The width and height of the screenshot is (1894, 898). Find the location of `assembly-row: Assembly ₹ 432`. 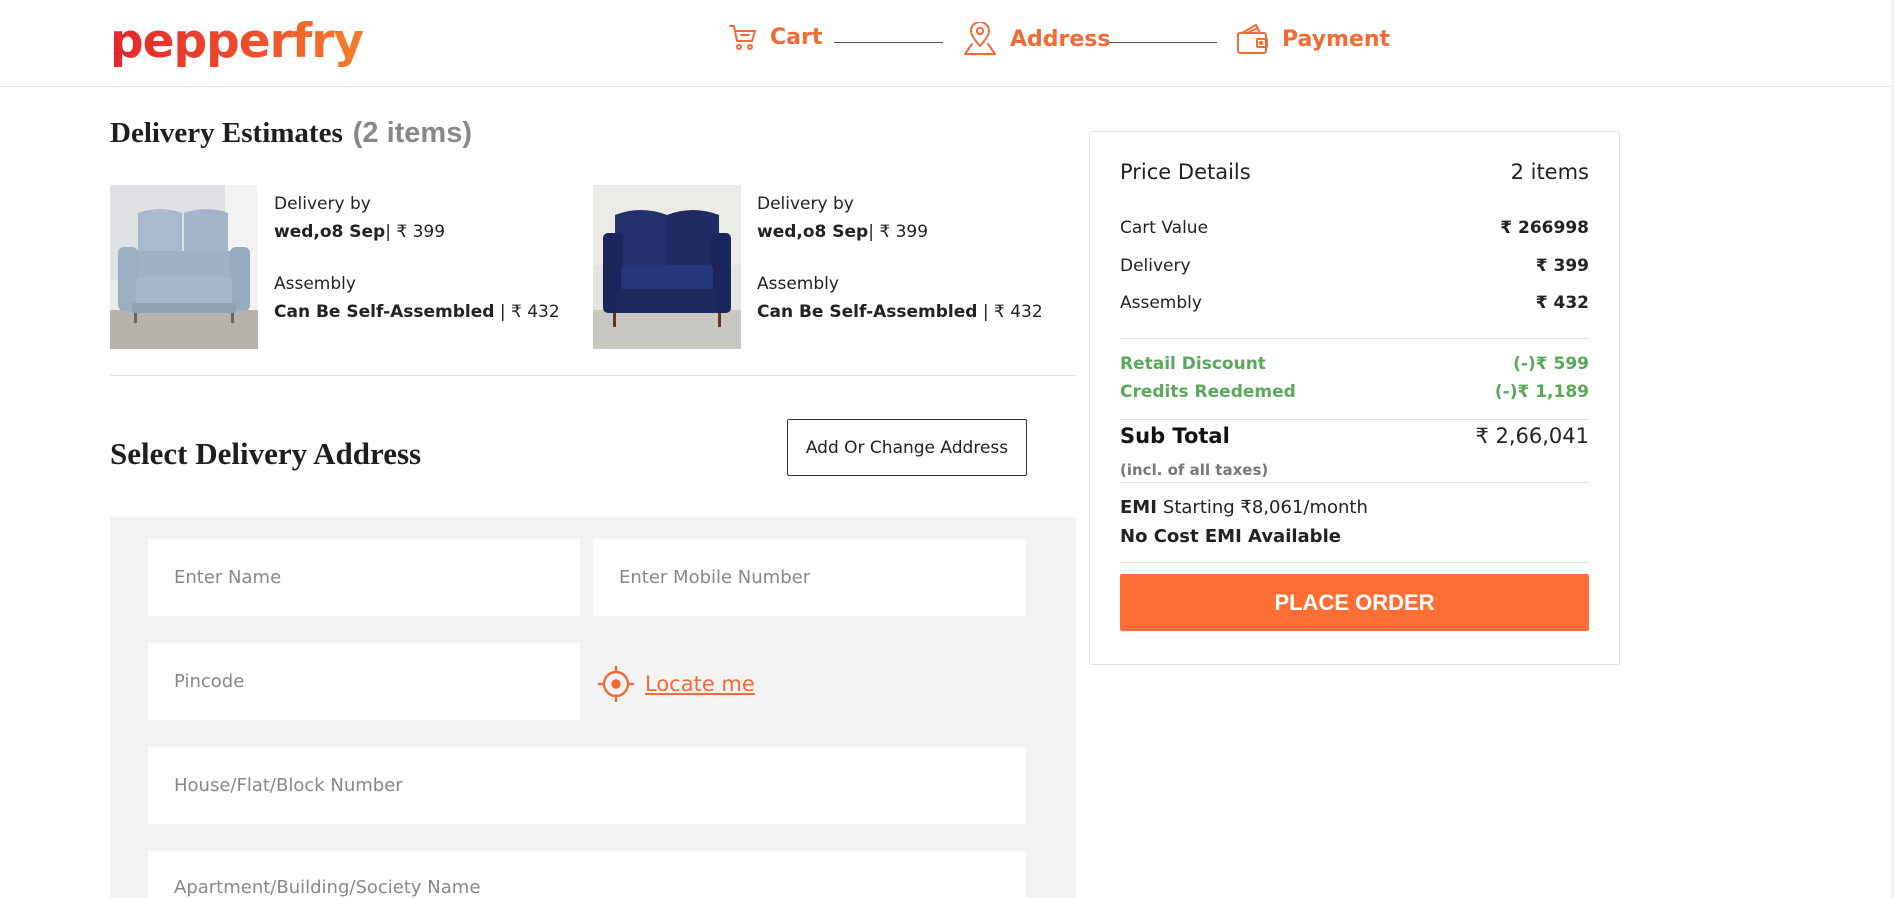

assembly-row: Assembly ₹ 432 is located at coordinates (1354, 303).